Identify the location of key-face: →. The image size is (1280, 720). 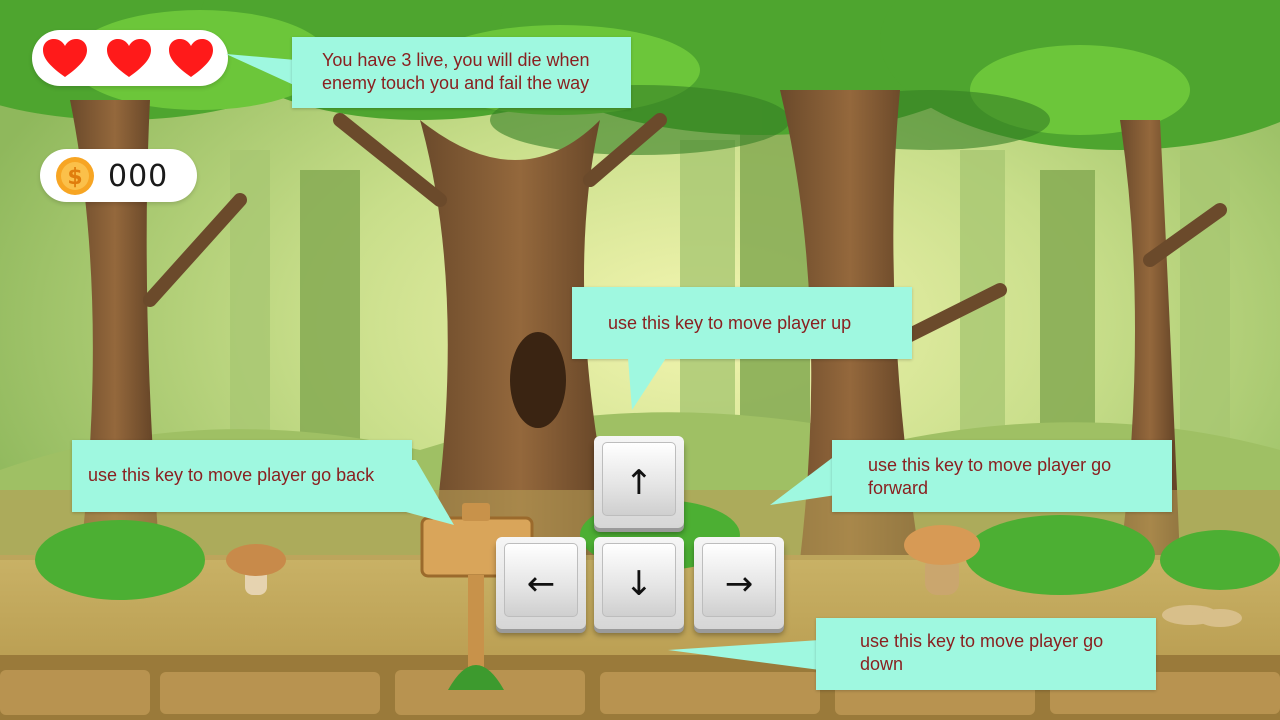
(739, 580).